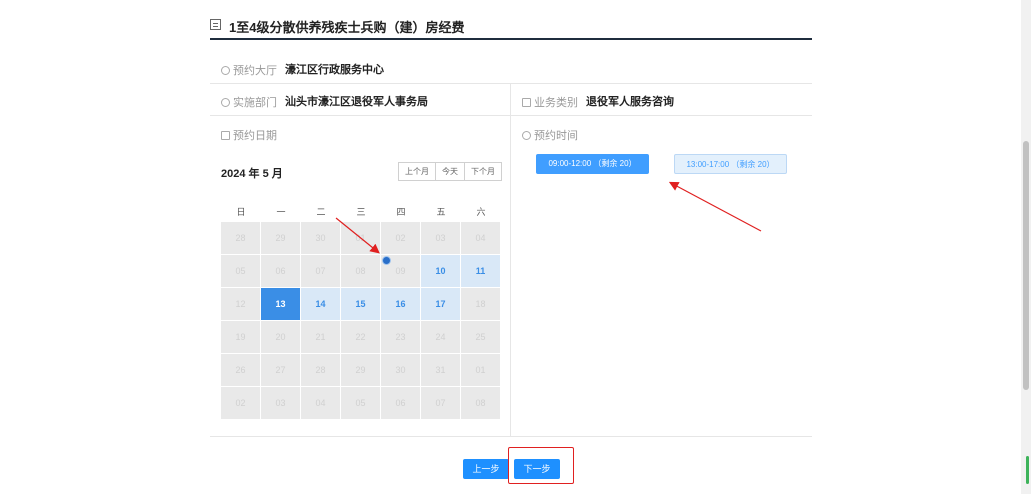 This screenshot has width=1031, height=494. What do you see at coordinates (486, 469) in the screenshot?
I see `prev-step-button: 上一步` at bounding box center [486, 469].